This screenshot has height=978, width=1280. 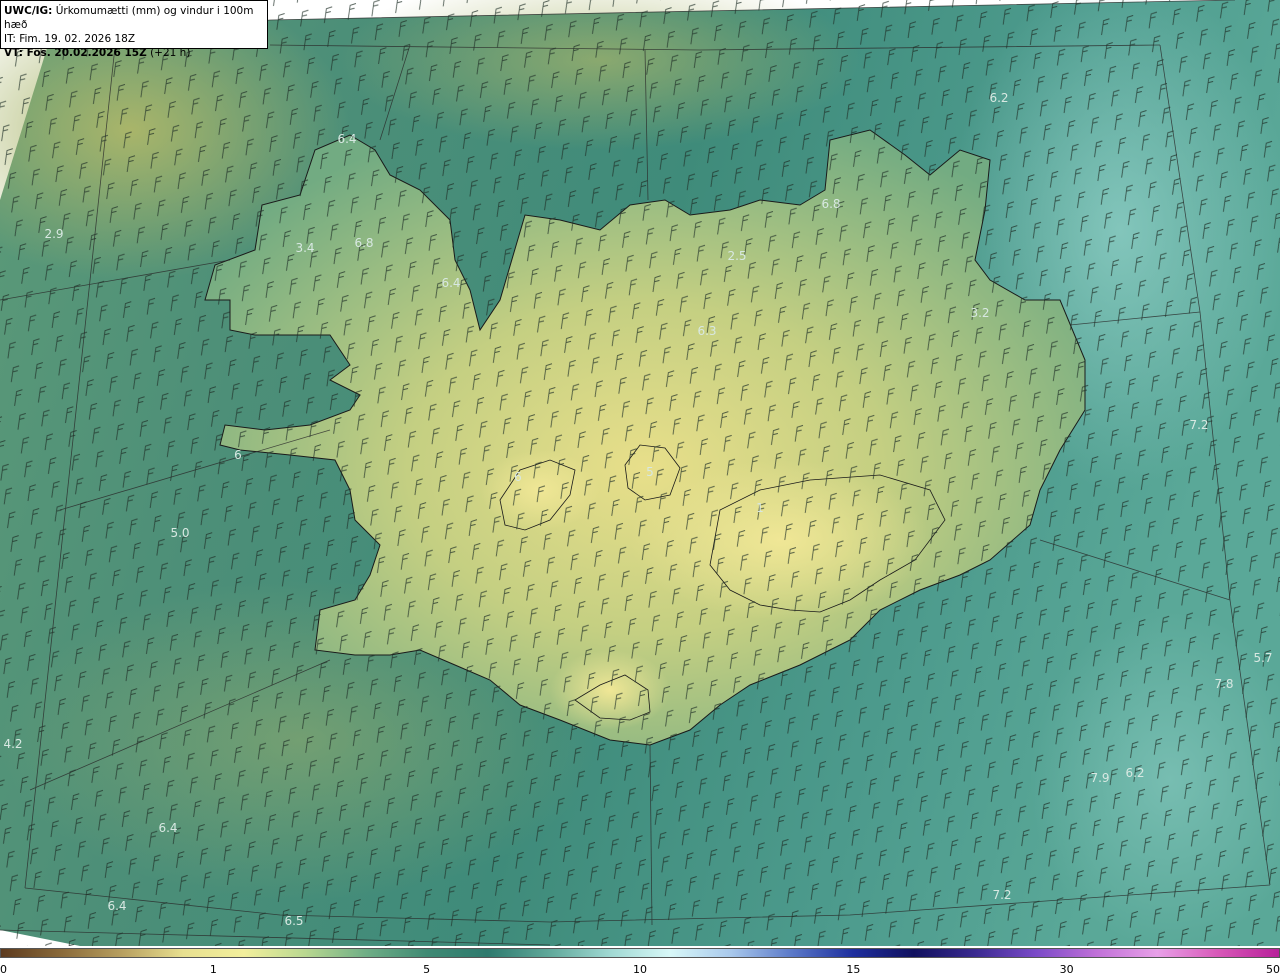 What do you see at coordinates (1100, 778) in the screenshot?
I see `map-value-label: 7.9` at bounding box center [1100, 778].